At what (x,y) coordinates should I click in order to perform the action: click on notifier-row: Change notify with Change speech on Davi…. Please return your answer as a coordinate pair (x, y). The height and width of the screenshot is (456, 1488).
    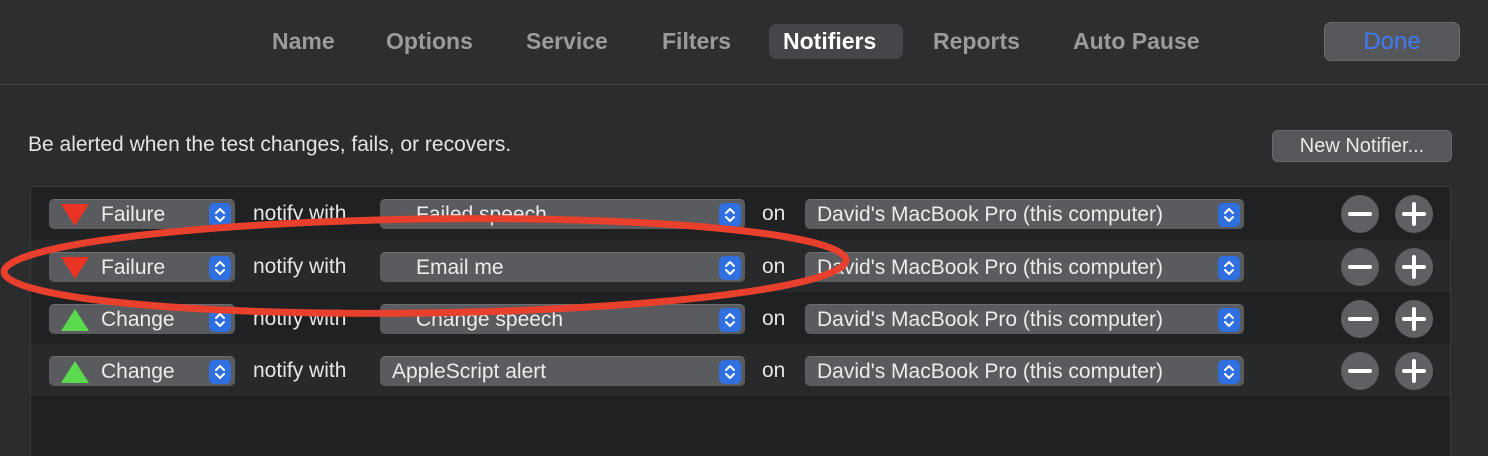
    Looking at the image, I should click on (740, 318).